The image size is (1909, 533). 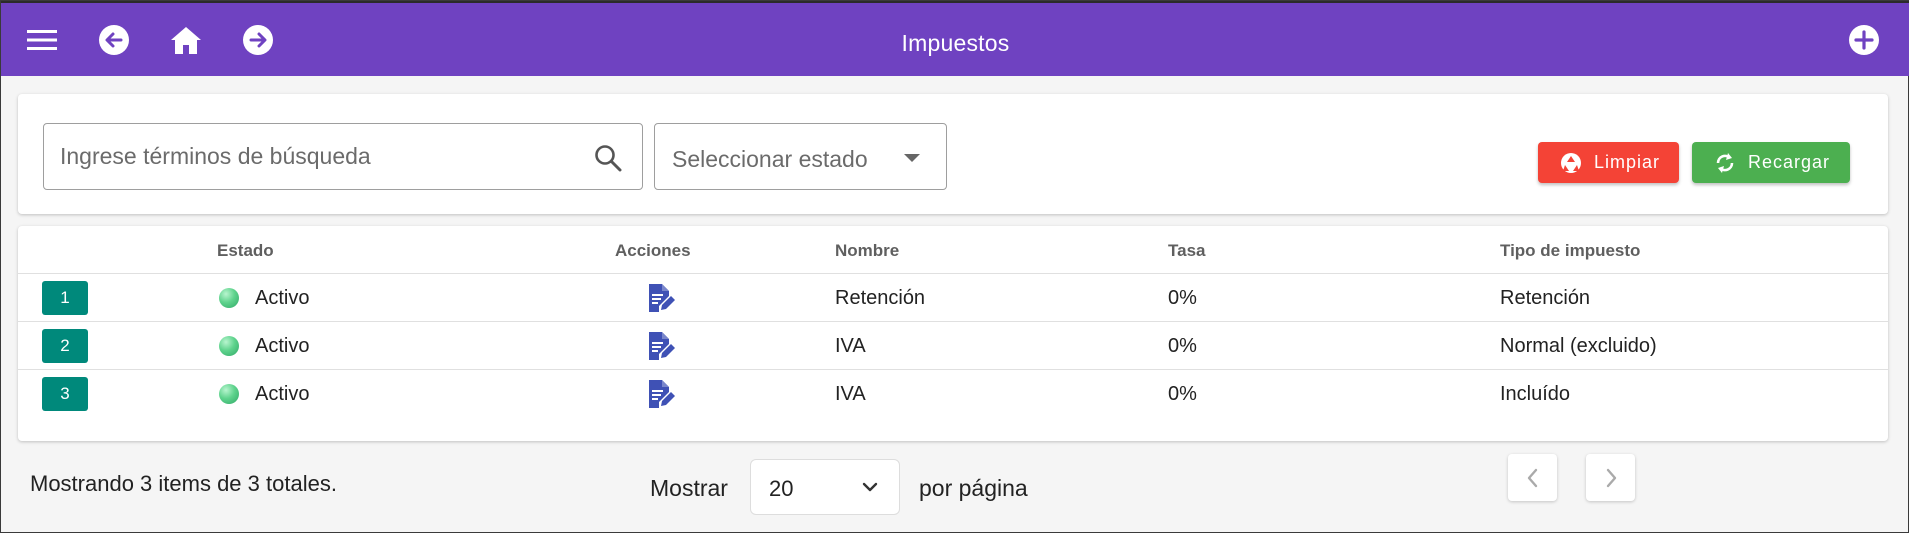 I want to click on row-number-badge: 3, so click(x=65, y=394).